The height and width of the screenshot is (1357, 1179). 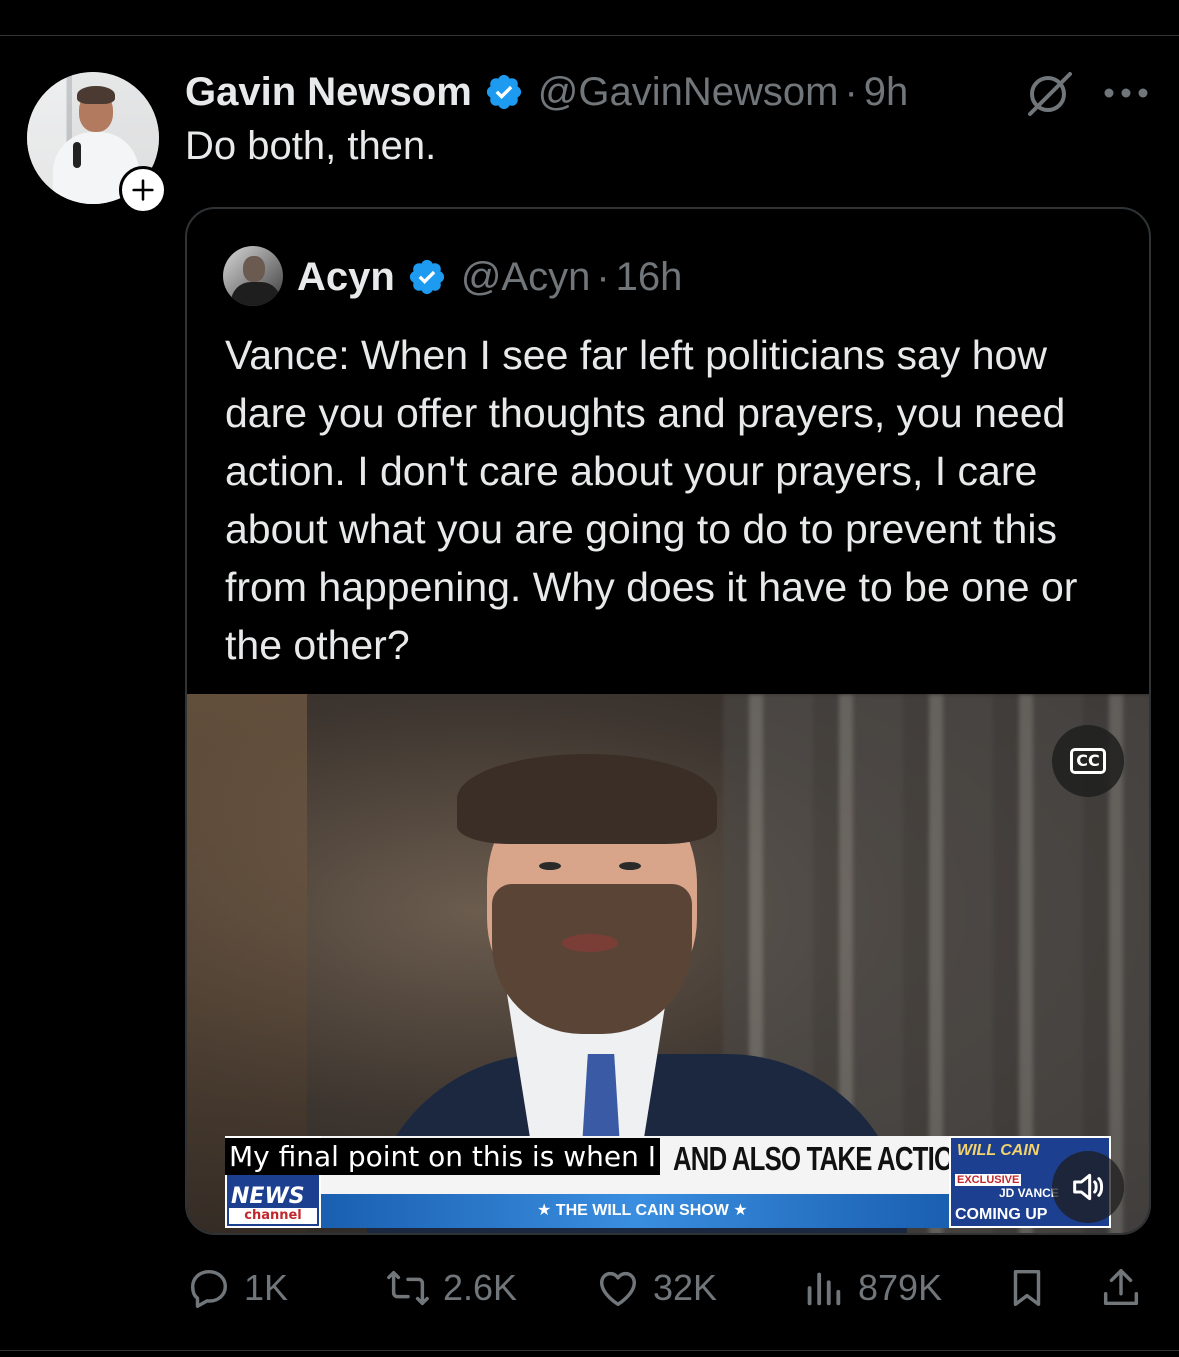 What do you see at coordinates (268, 1196) in the screenshot?
I see `logo-news-text: NEWS` at bounding box center [268, 1196].